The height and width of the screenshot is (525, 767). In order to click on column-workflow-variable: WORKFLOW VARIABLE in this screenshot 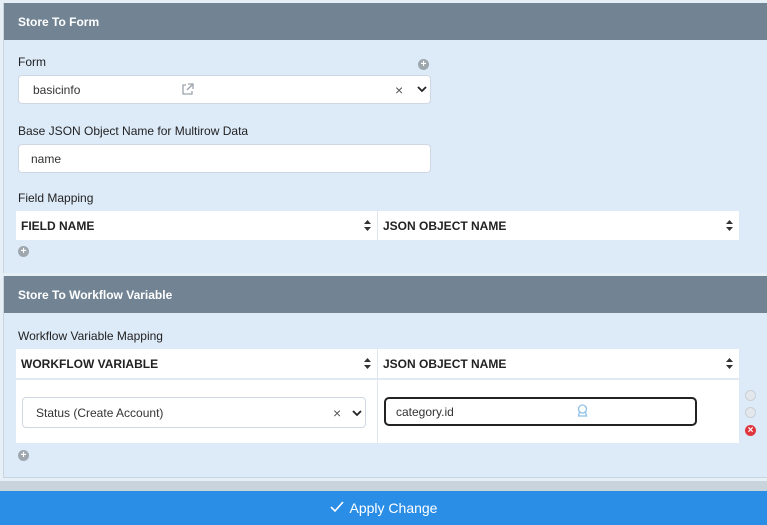, I will do `click(196, 363)`.